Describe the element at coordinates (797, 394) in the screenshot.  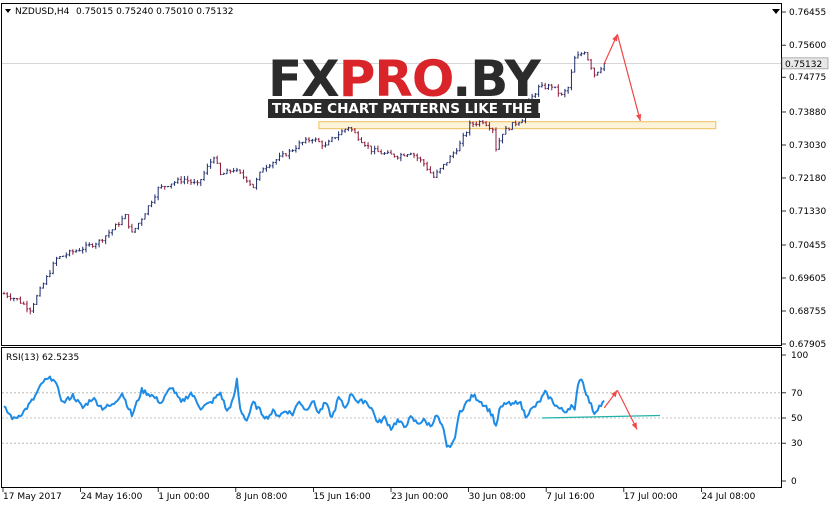
I see `rsi-tick-label: 70` at that location.